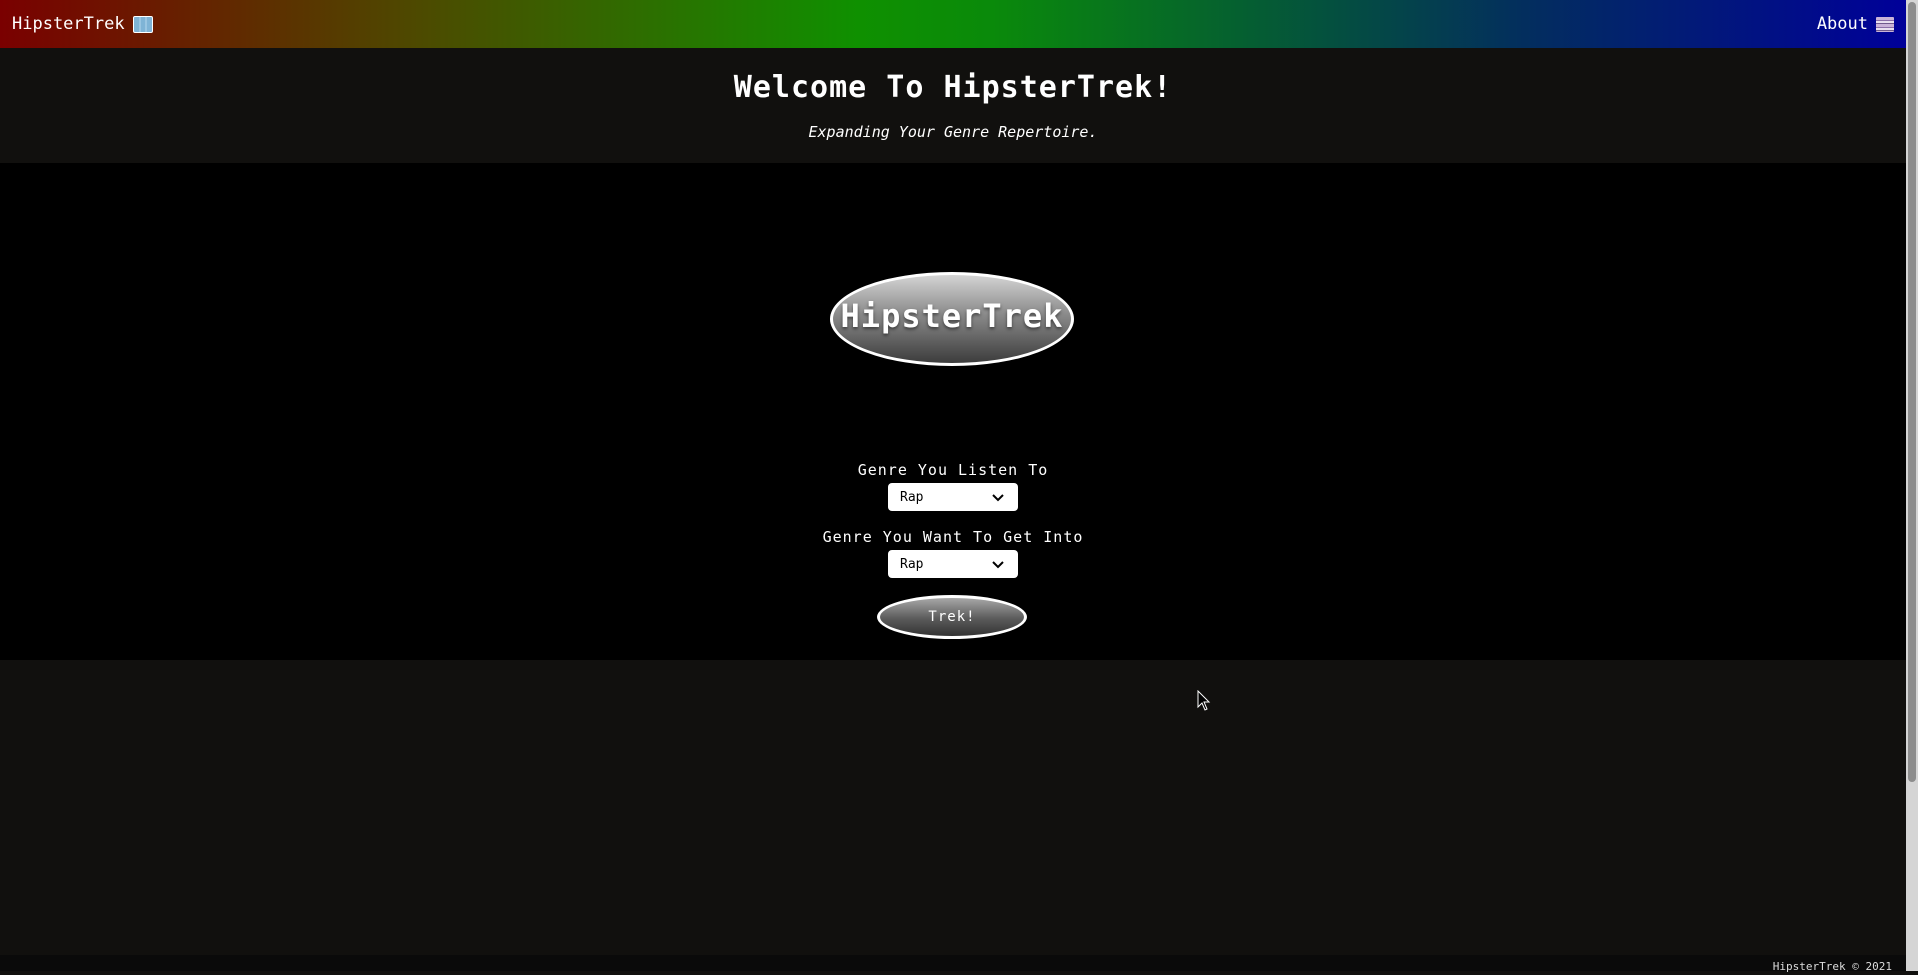  I want to click on trek-button: Trek!, so click(952, 617).